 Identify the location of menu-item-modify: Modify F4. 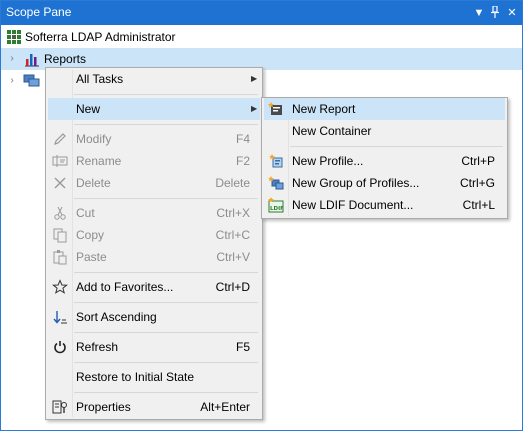
(154, 139).